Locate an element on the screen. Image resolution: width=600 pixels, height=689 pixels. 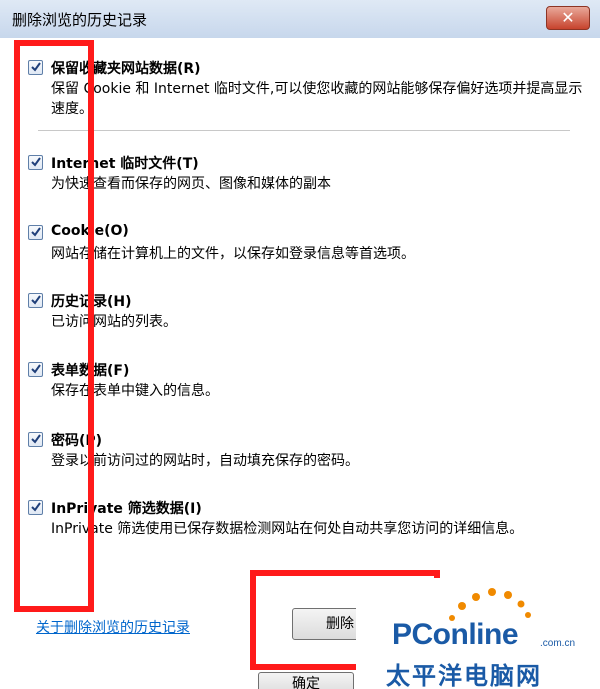
close-button: ✕ is located at coordinates (568, 18).